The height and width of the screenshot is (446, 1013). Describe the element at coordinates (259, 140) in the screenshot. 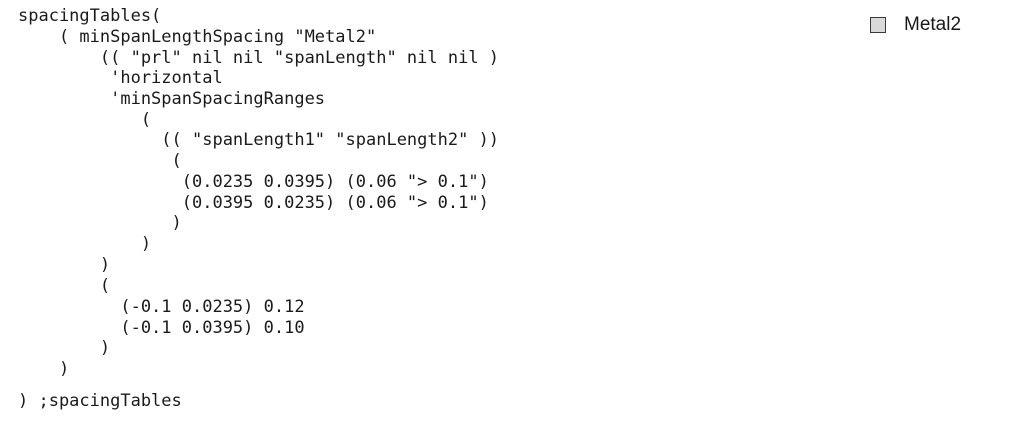

I see `code-line: (( "spanLength1" "spanLength2" ))` at that location.